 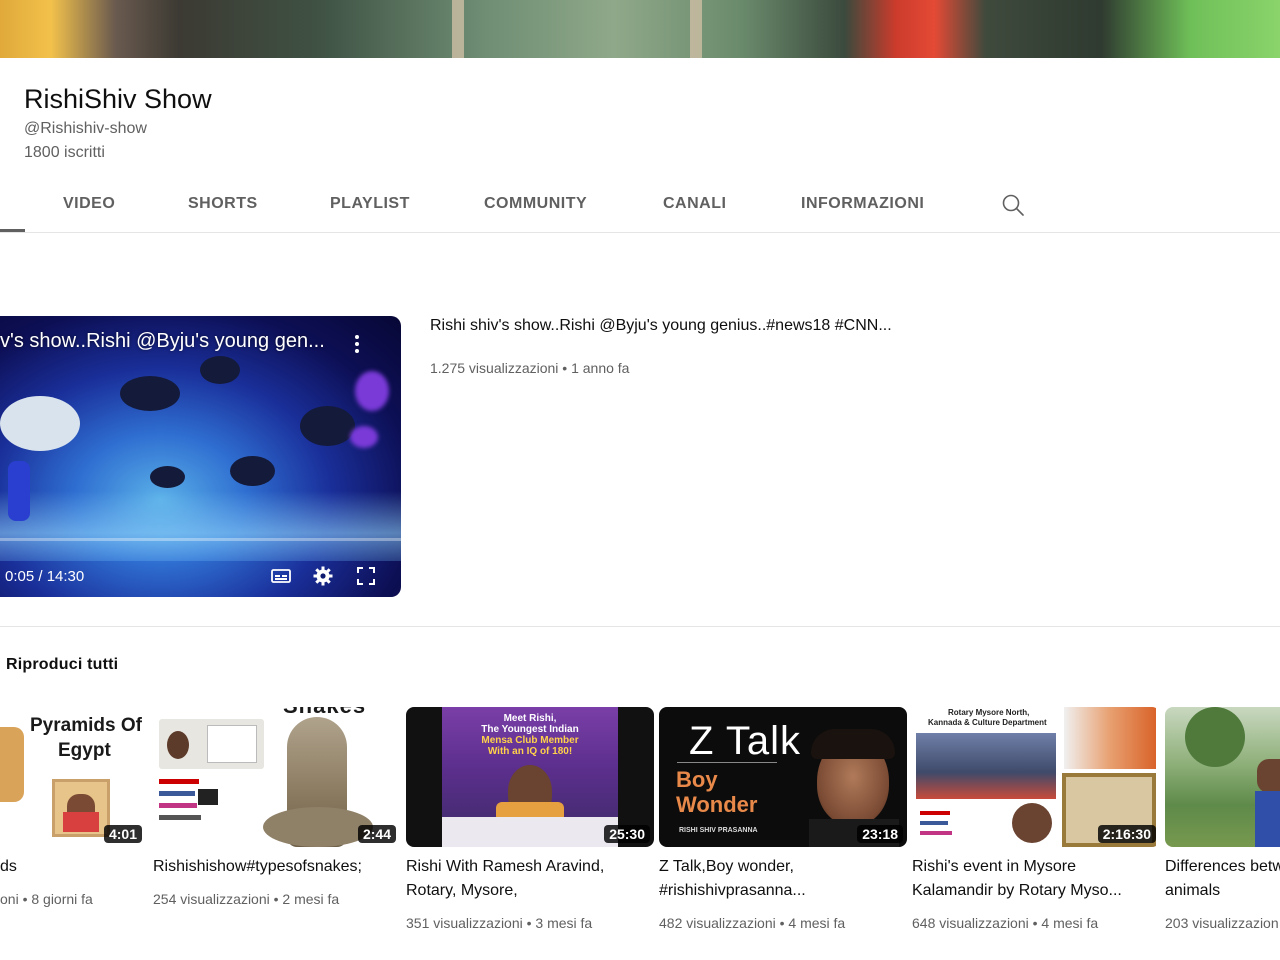 I want to click on tab-community: COMMUNITY, so click(x=535, y=206).